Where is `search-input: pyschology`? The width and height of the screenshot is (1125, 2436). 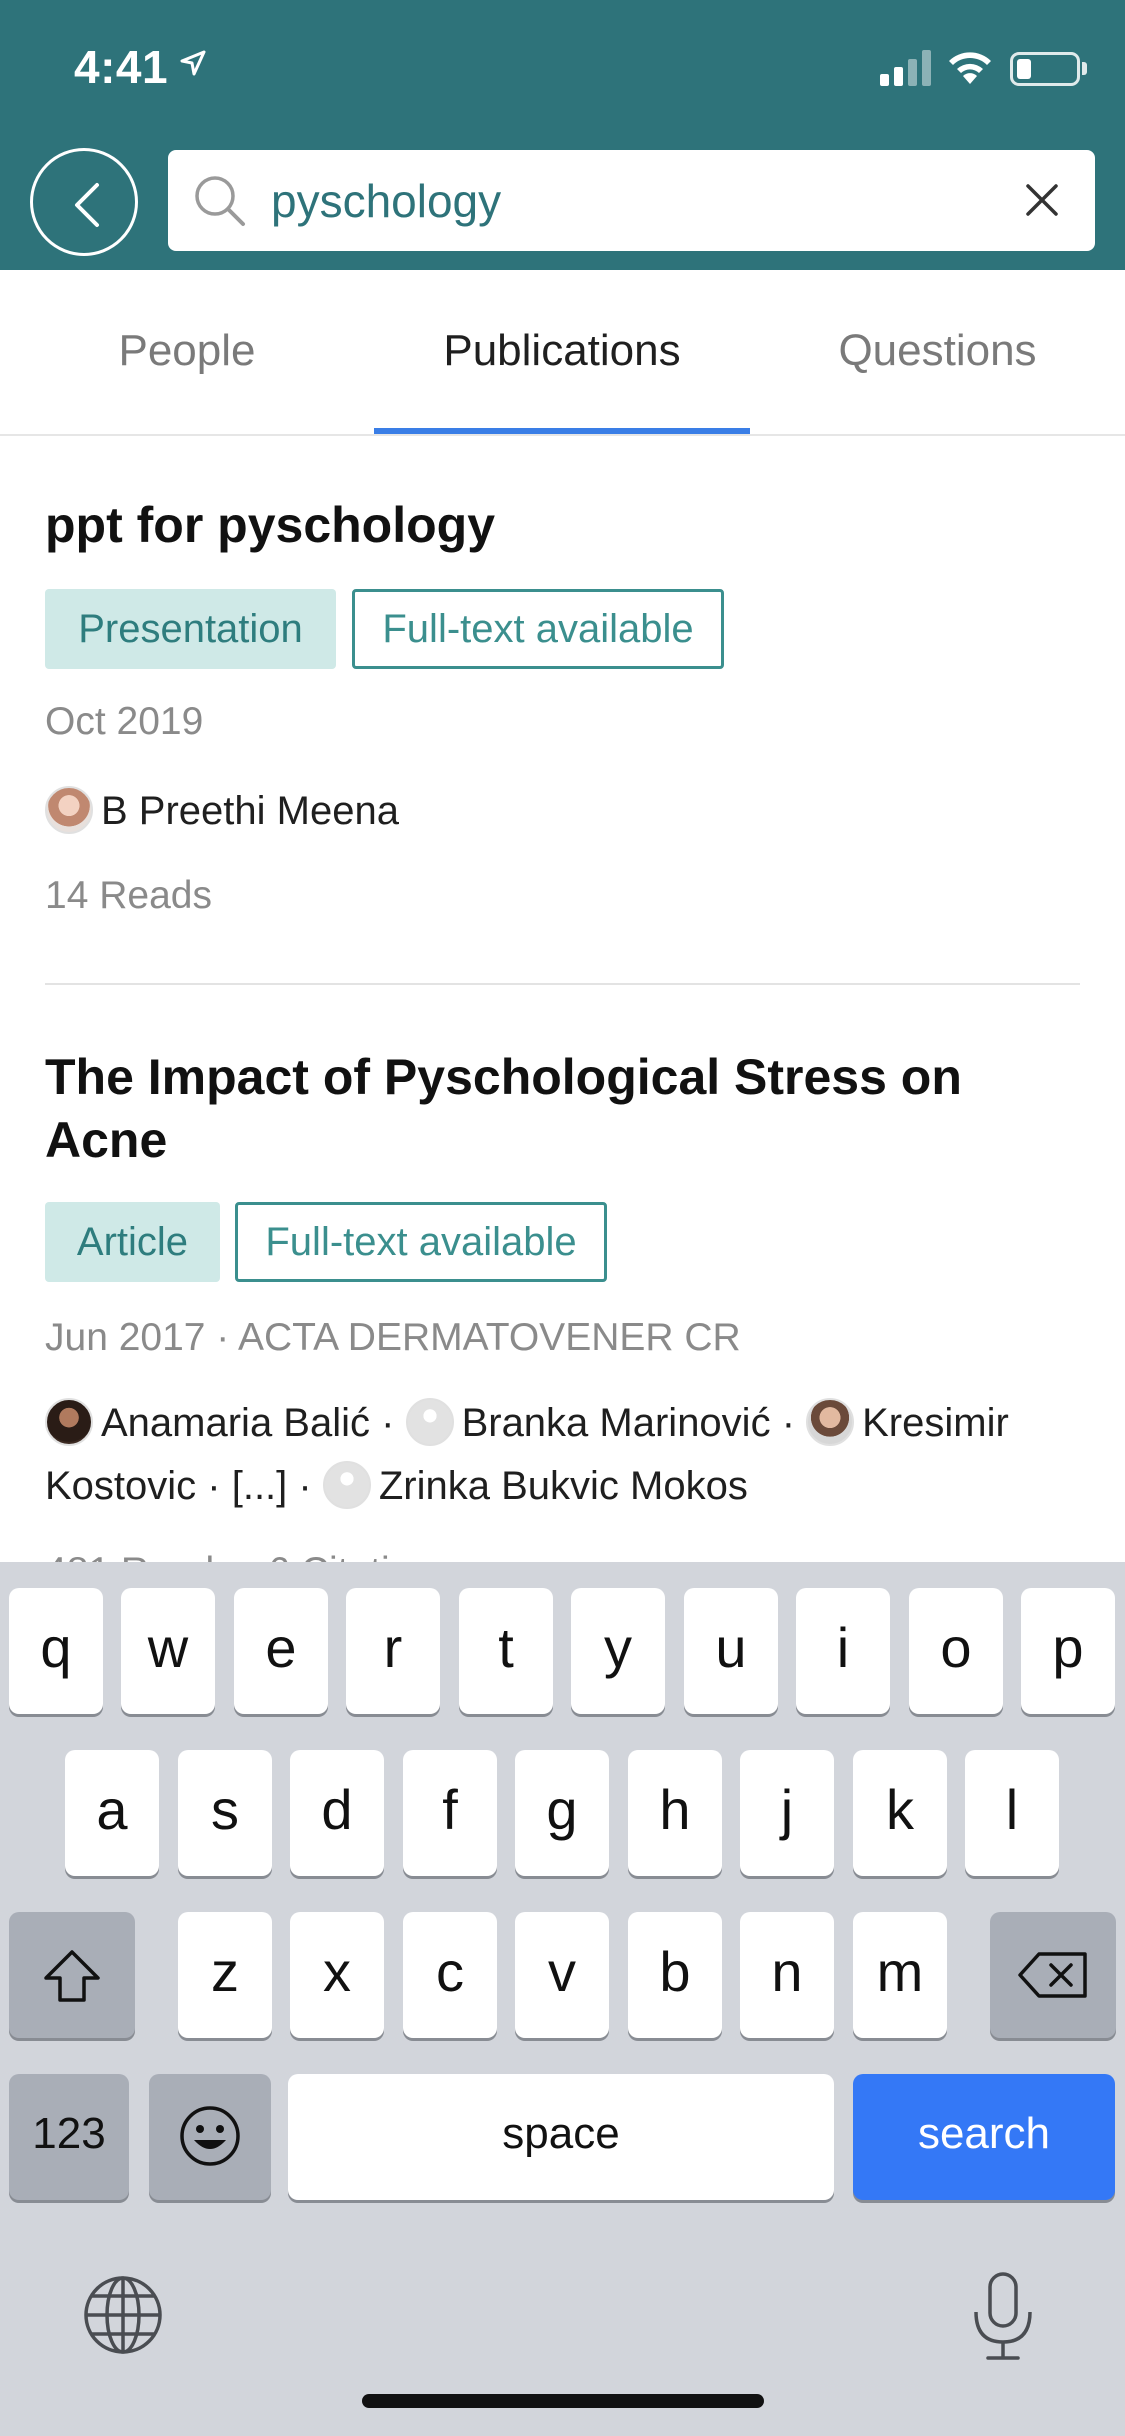
search-input: pyschology is located at coordinates (631, 200).